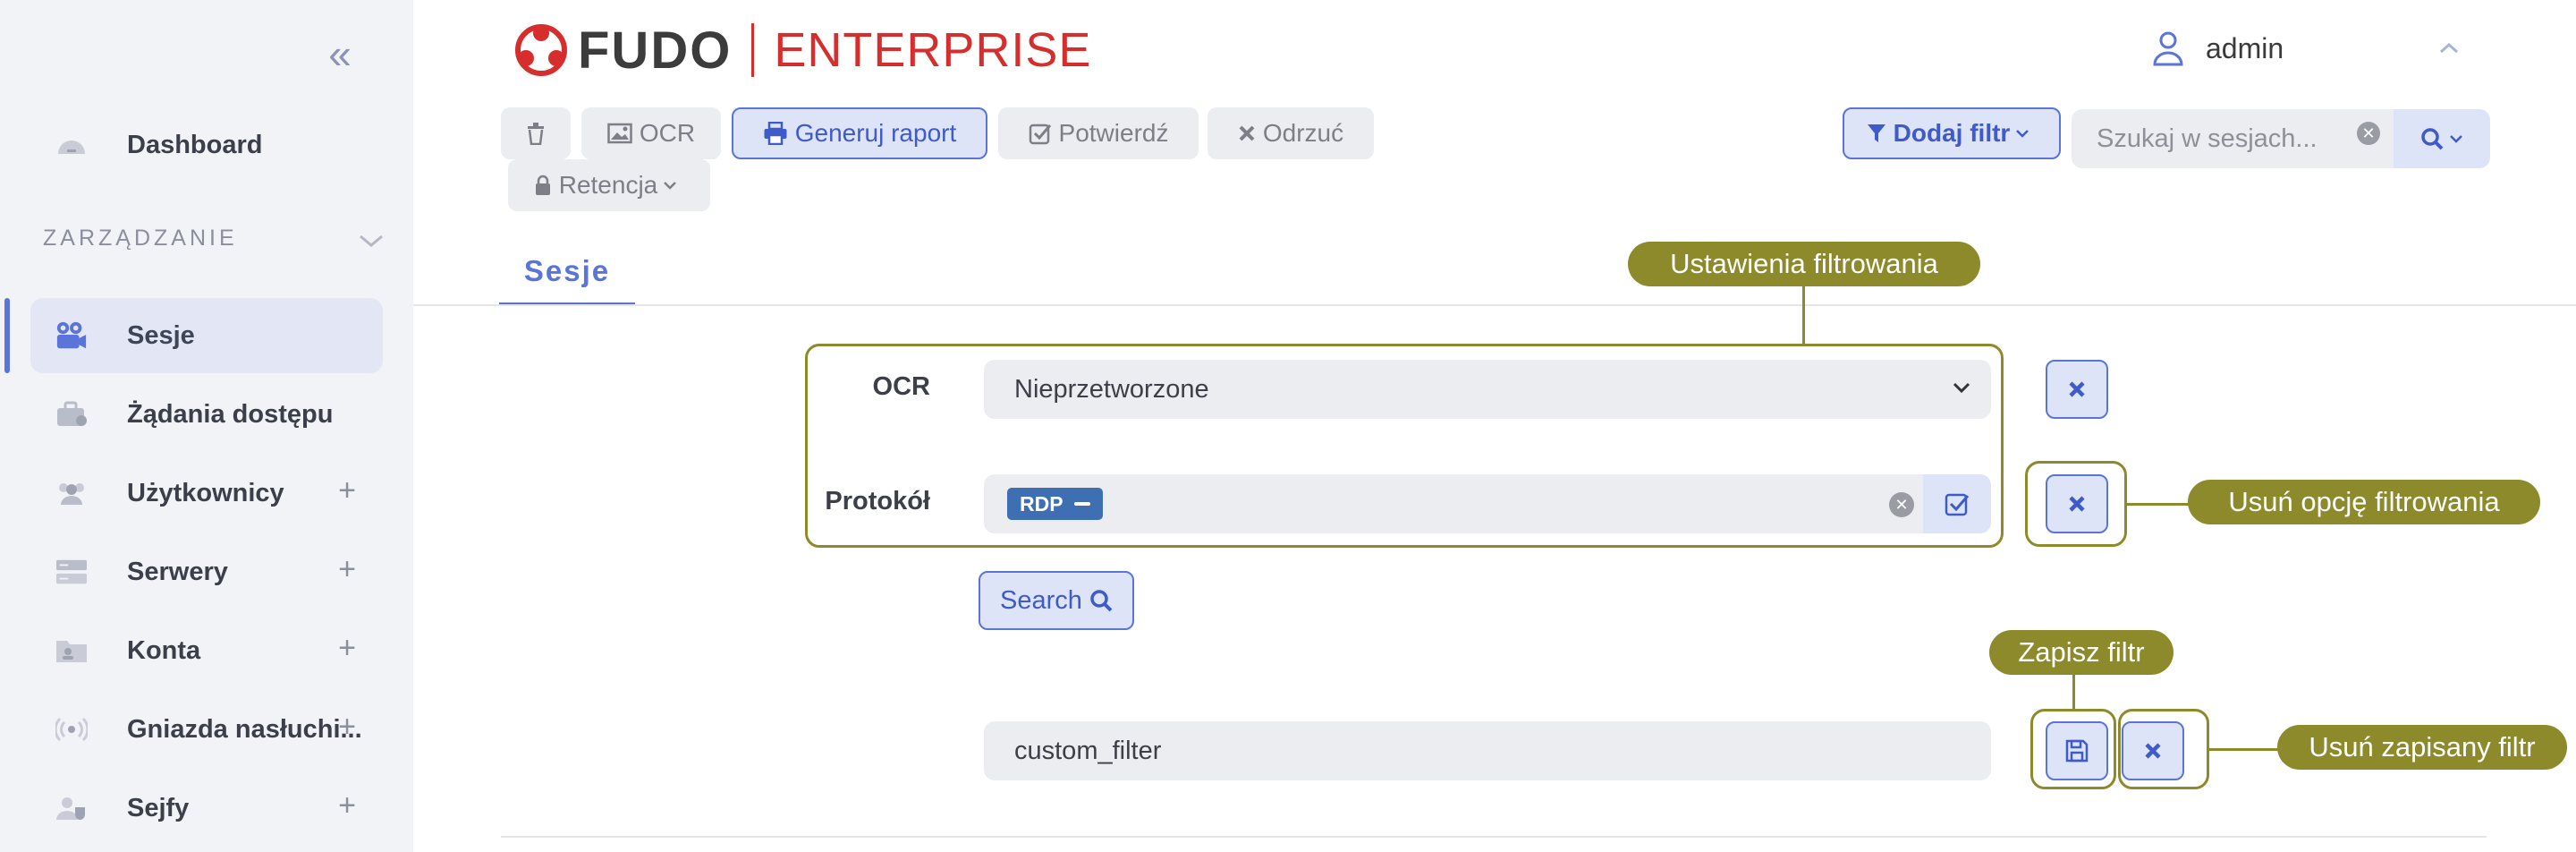 Image resolution: width=2576 pixels, height=852 pixels. I want to click on camera-icon, so click(71, 336).